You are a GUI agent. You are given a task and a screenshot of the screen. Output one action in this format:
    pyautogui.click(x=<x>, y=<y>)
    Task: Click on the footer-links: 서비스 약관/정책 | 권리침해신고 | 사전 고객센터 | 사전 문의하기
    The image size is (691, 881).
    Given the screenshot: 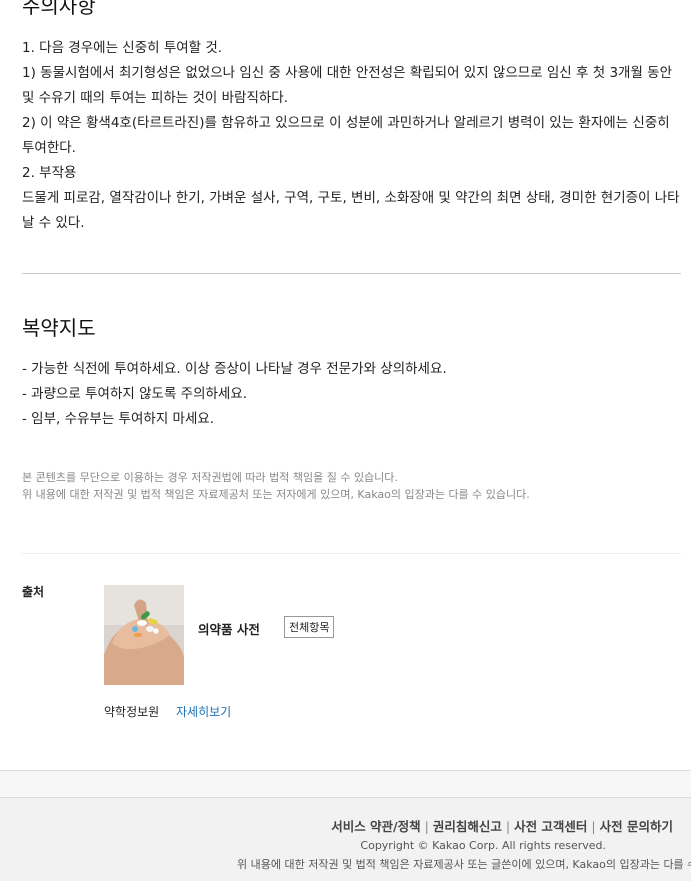 What is the action you would take?
    pyautogui.click(x=502, y=825)
    